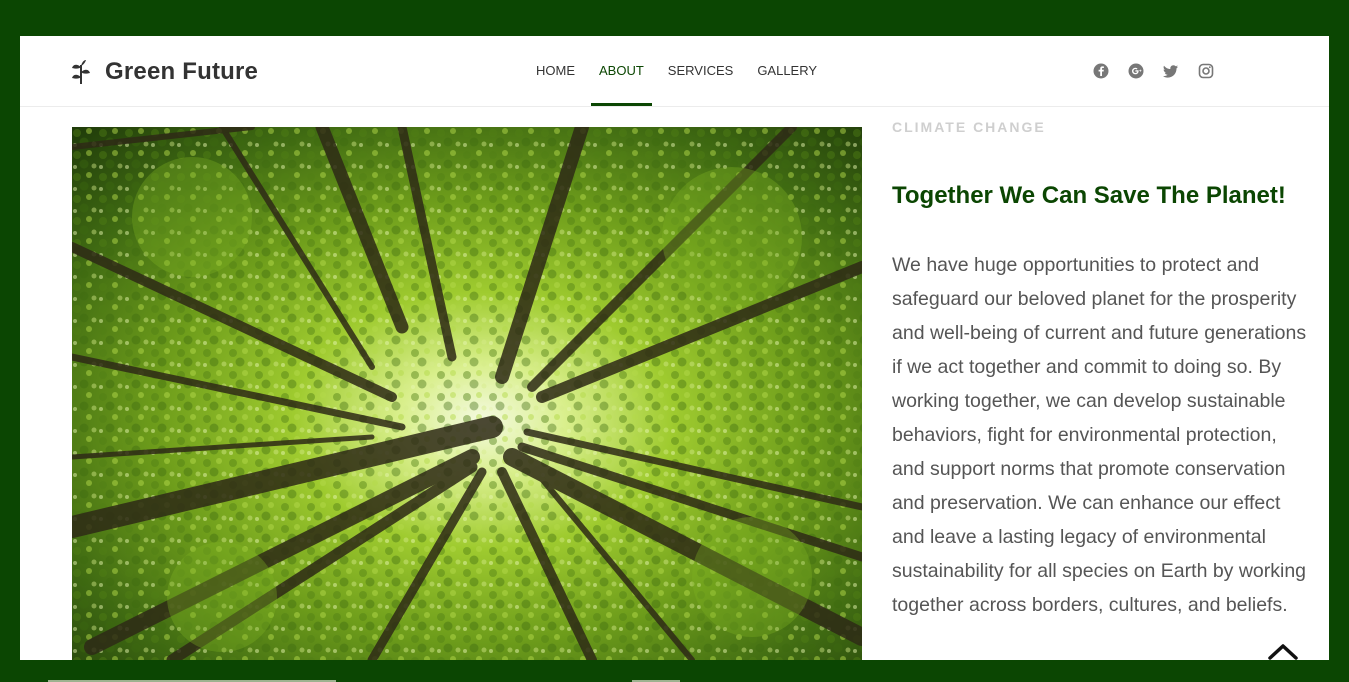 This screenshot has width=1349, height=682. What do you see at coordinates (969, 127) in the screenshot?
I see `section-eyebrow: CLIMATE CHANGE` at bounding box center [969, 127].